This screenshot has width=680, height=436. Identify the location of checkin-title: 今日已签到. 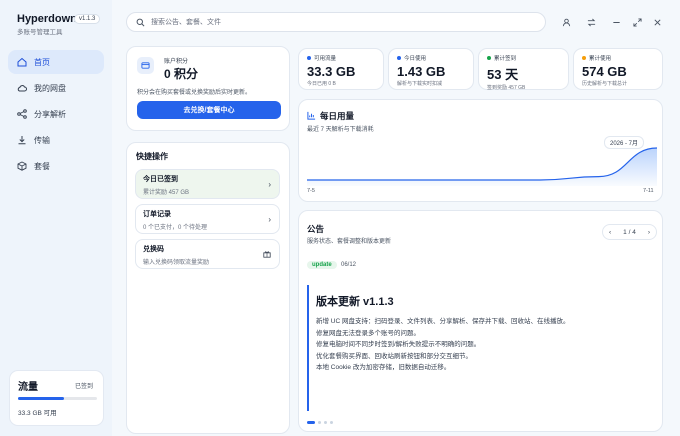
(160, 179).